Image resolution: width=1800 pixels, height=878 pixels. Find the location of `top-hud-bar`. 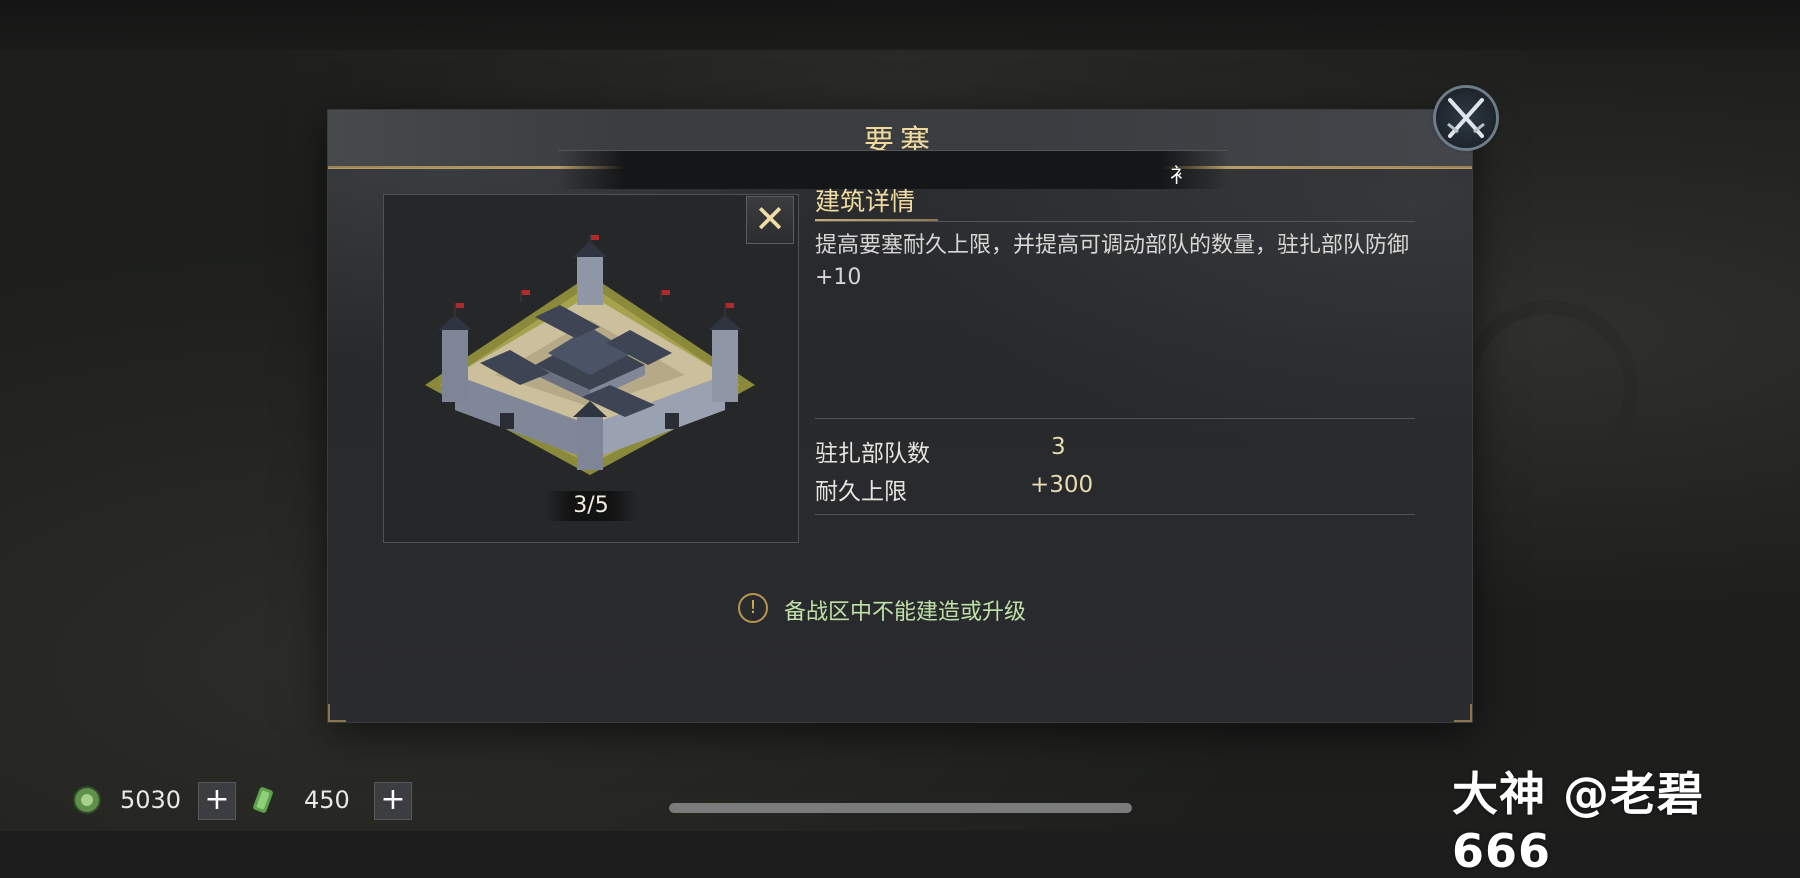

top-hud-bar is located at coordinates (900, 25).